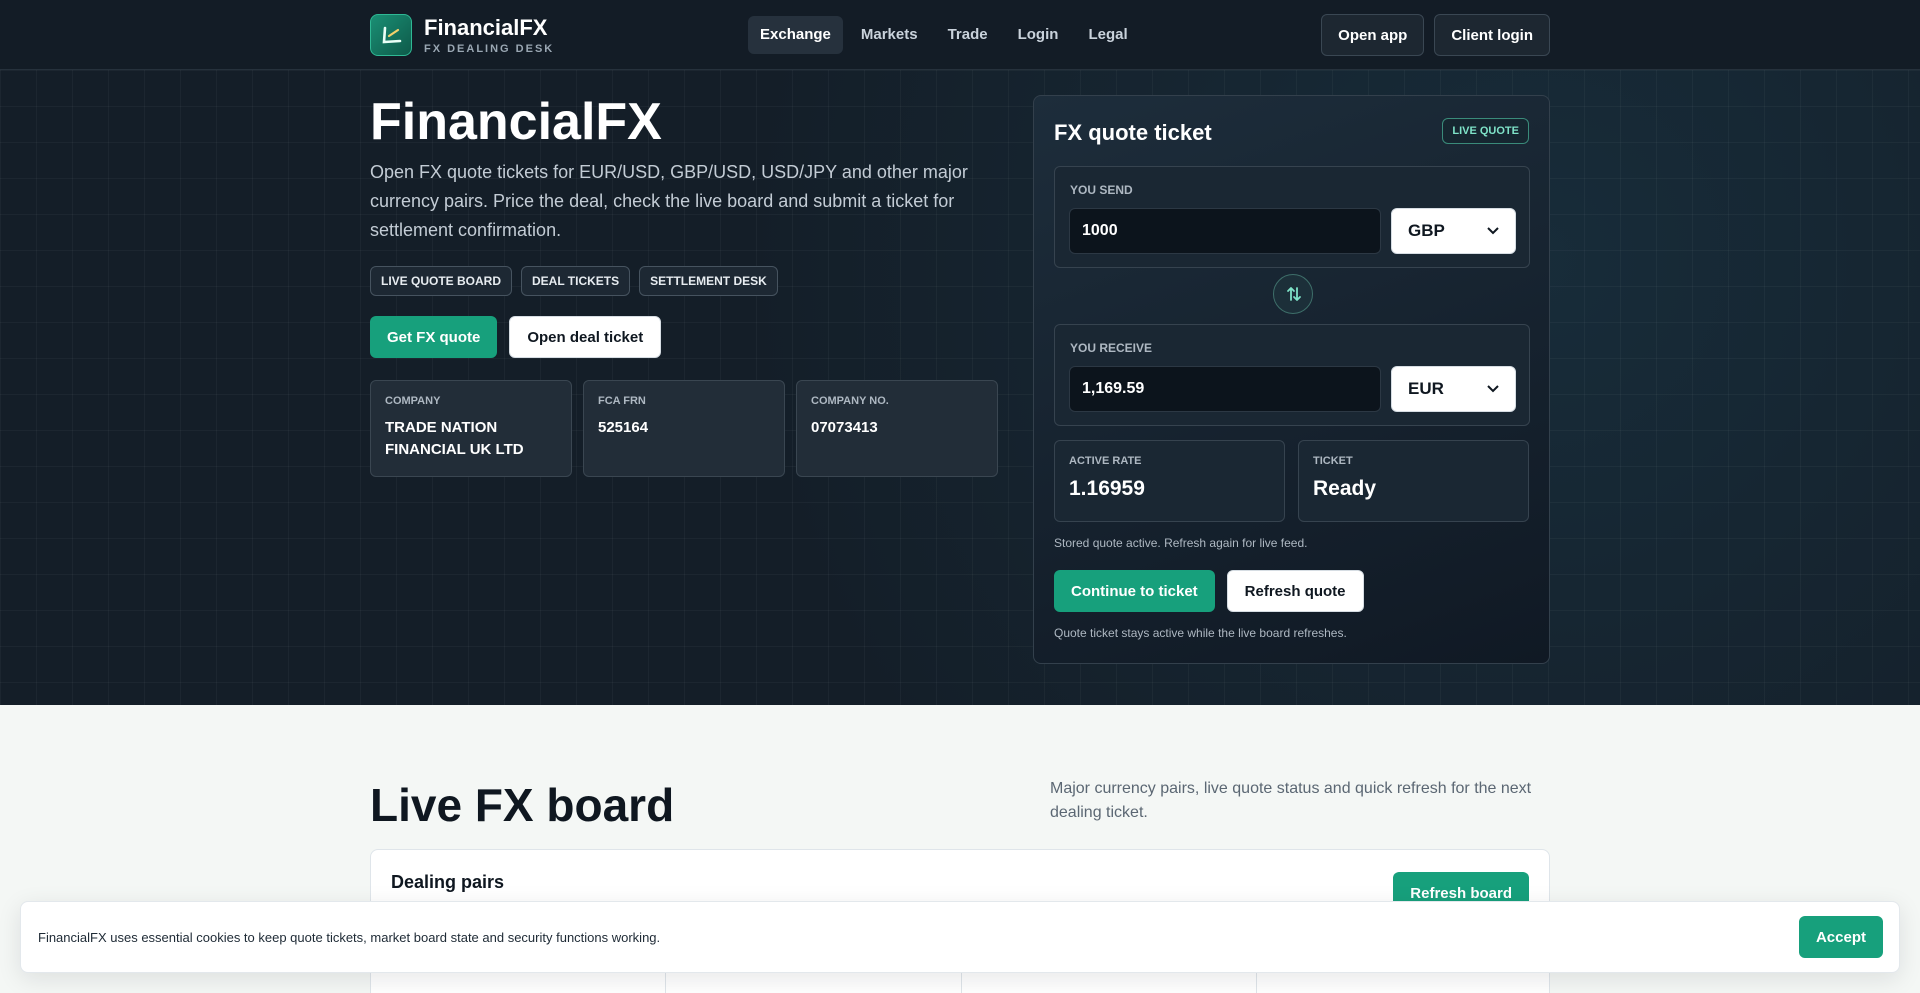 This screenshot has height=993, width=1920. What do you see at coordinates (1426, 230) in the screenshot?
I see `send-currency-value: GBP` at bounding box center [1426, 230].